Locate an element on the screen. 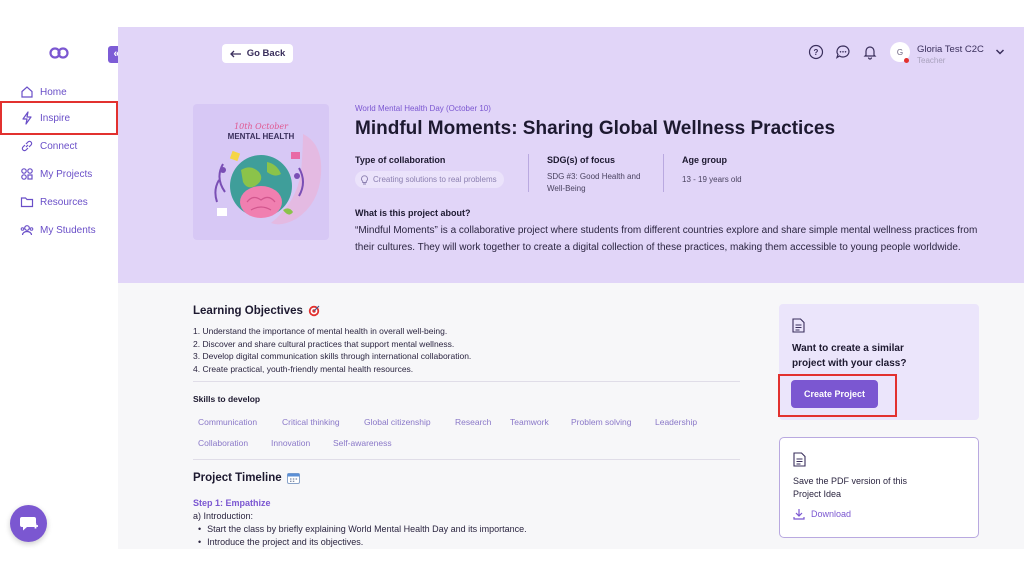 This screenshot has height=576, width=1024. header-icons: ? is located at coordinates (843, 52).